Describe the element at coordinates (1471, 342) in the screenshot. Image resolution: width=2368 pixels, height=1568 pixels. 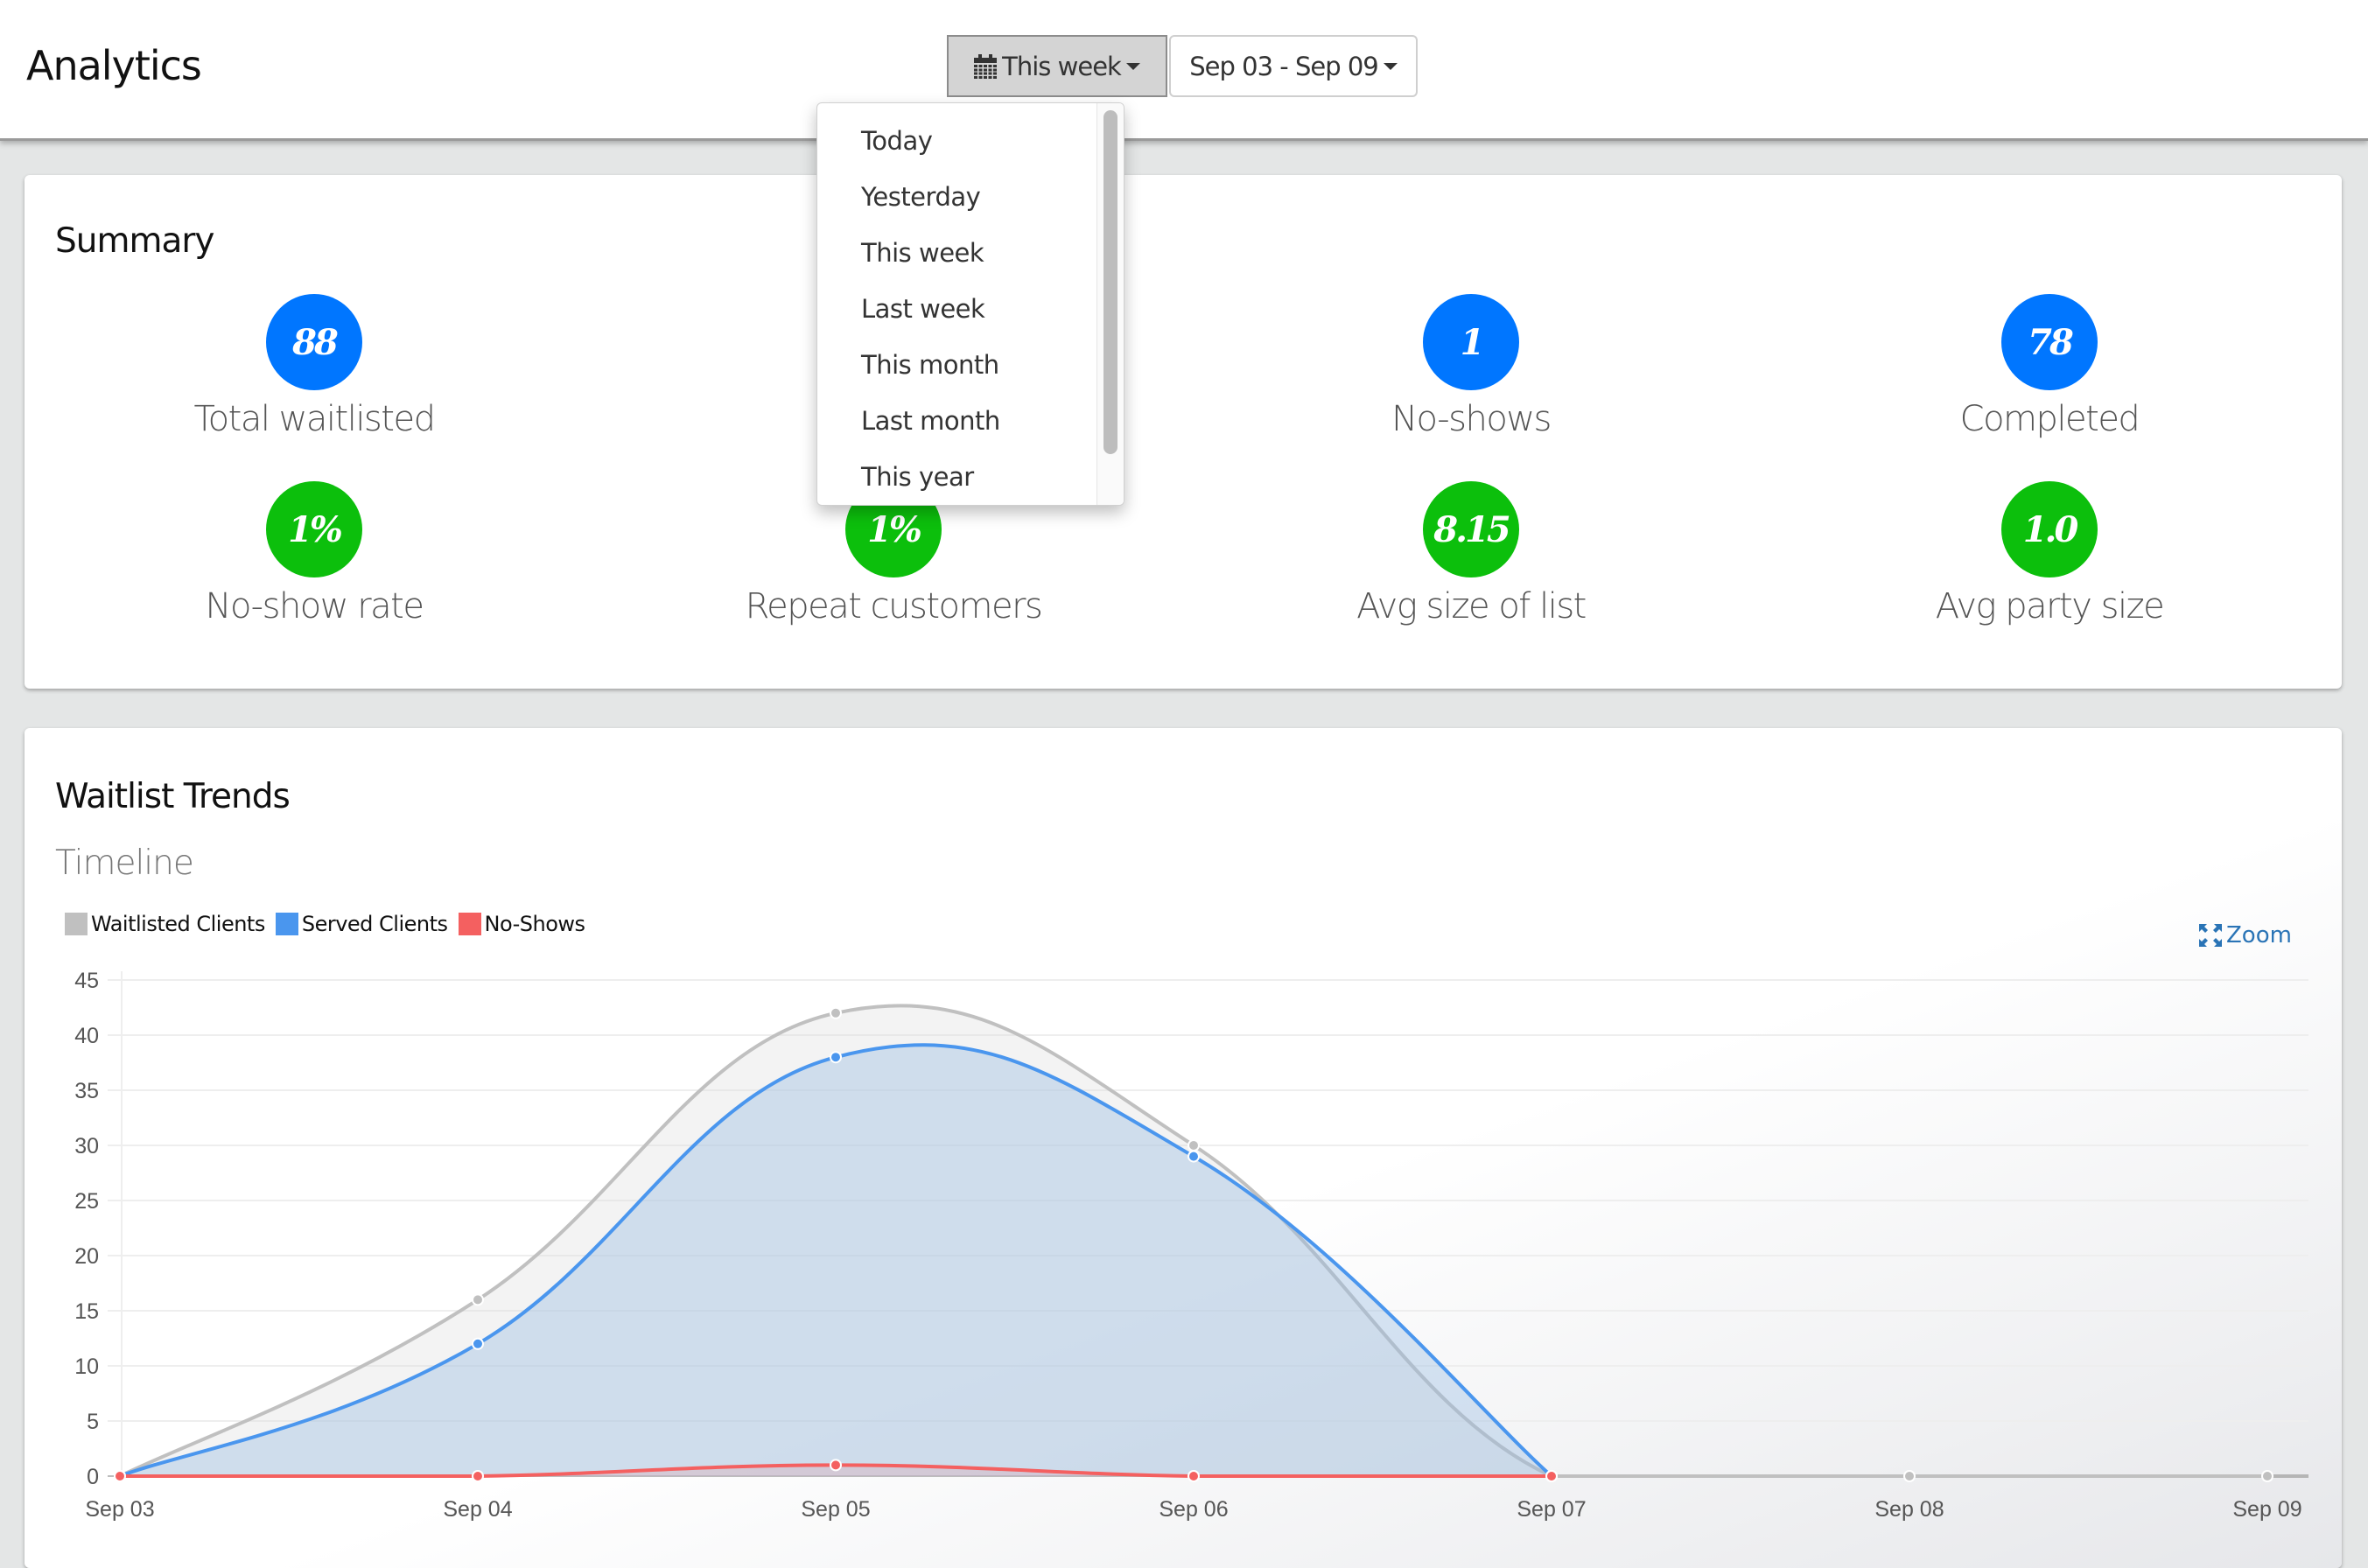
I see `stat-value-badge: 1` at that location.